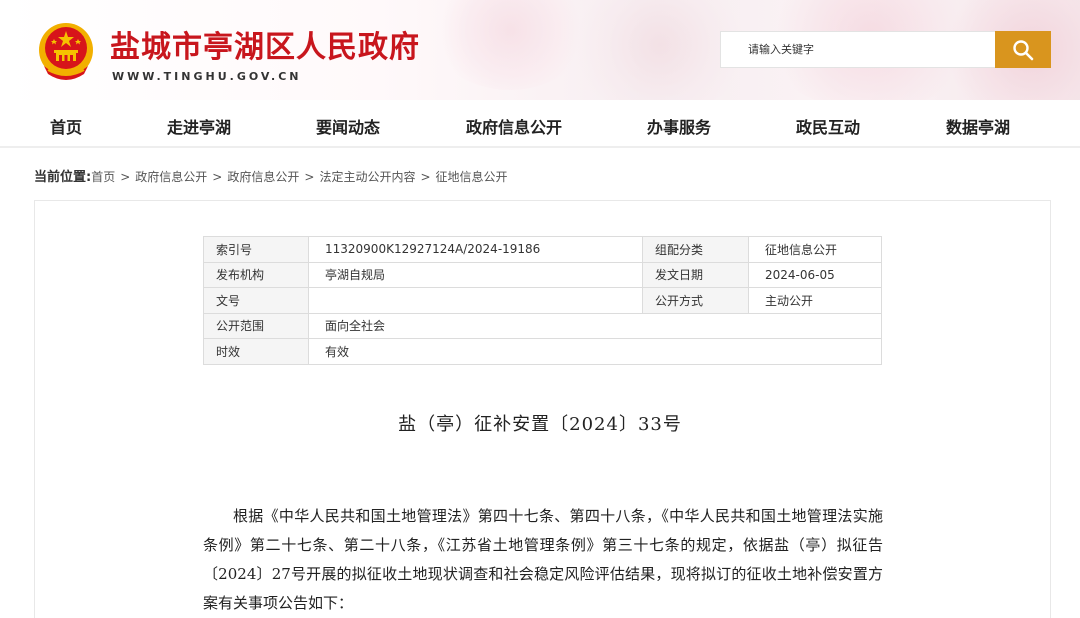  I want to click on breadcrumb-link: 首页, so click(103, 177).